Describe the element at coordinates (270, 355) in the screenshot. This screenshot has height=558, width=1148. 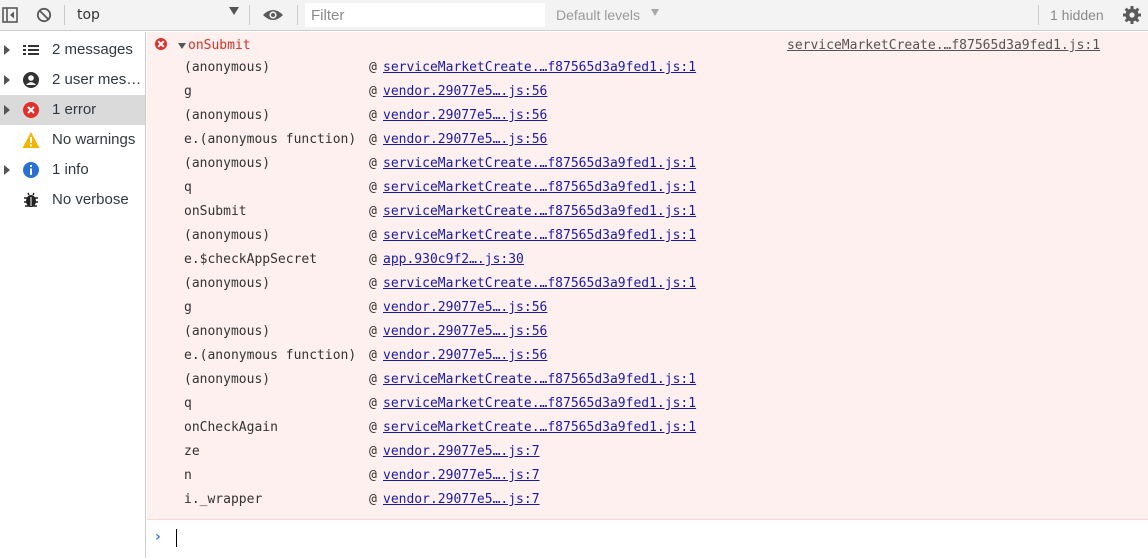
I see `stack-frame-function: e.(anonymous function)` at that location.